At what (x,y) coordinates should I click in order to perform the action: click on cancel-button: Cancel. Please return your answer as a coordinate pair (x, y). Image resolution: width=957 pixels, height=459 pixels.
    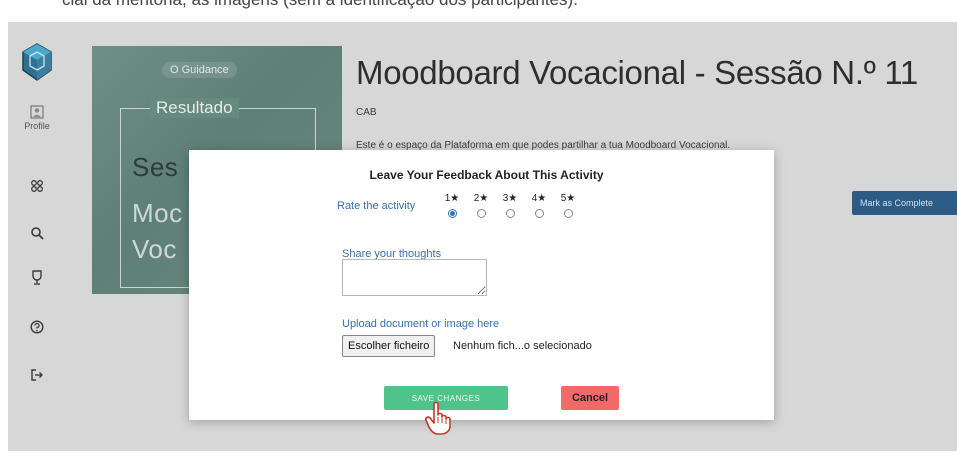
    Looking at the image, I should click on (590, 398).